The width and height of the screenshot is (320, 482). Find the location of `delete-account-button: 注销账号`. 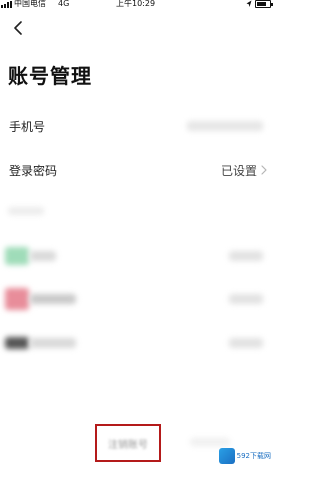

delete-account-button: 注销账号 is located at coordinates (128, 443).